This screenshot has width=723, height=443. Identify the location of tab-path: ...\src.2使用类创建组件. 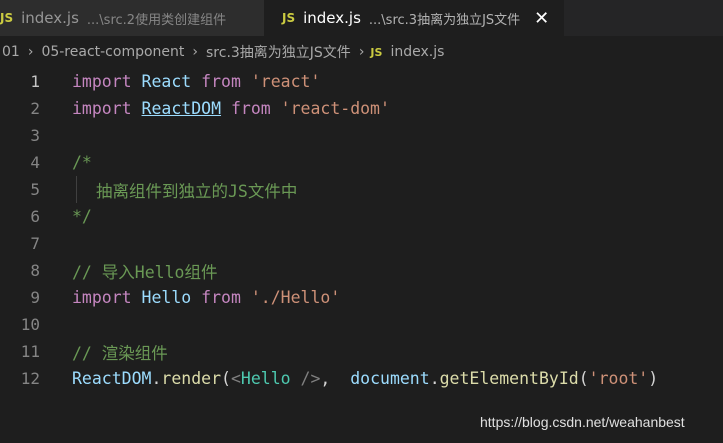
(156, 20).